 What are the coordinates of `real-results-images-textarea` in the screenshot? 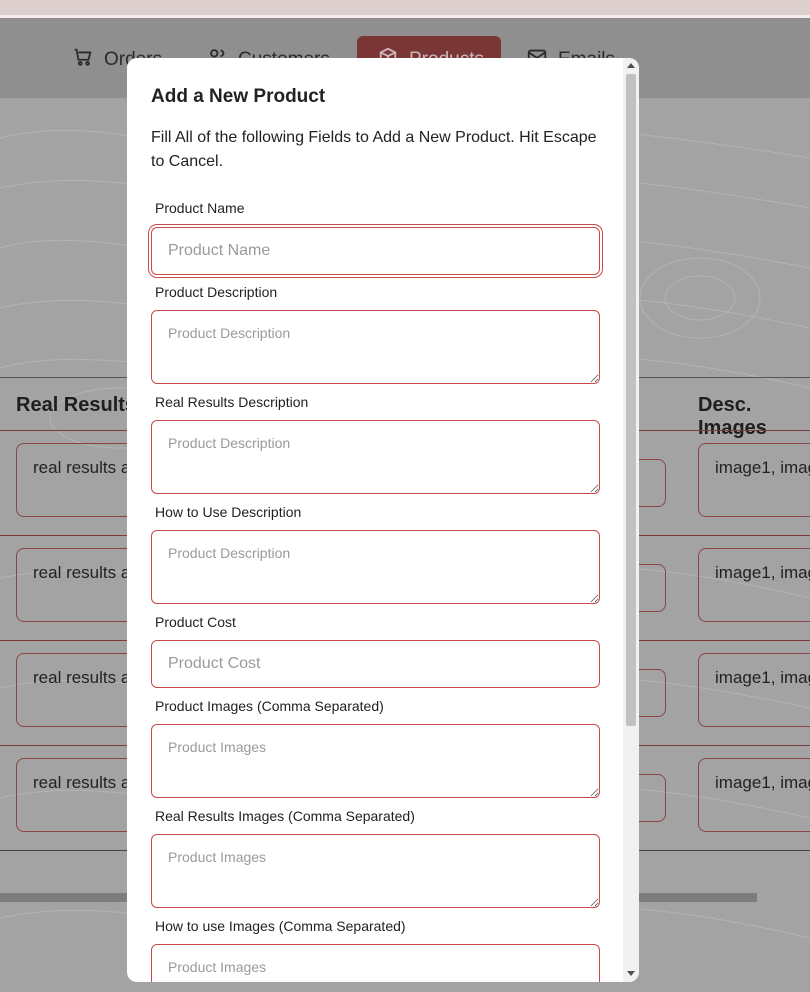 It's located at (375, 871).